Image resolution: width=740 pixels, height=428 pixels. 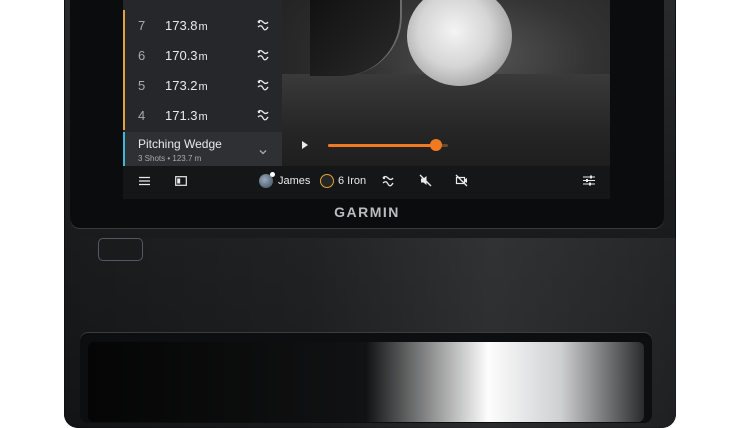 I want to click on club-badge-icon, so click(x=327, y=181).